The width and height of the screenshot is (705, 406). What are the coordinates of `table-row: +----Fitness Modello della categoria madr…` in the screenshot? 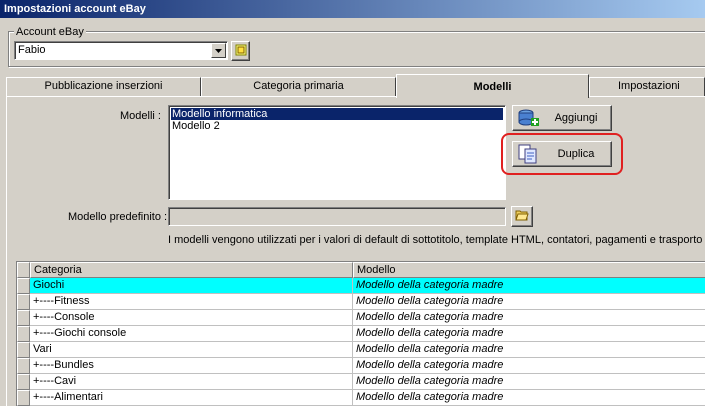 It's located at (361, 302).